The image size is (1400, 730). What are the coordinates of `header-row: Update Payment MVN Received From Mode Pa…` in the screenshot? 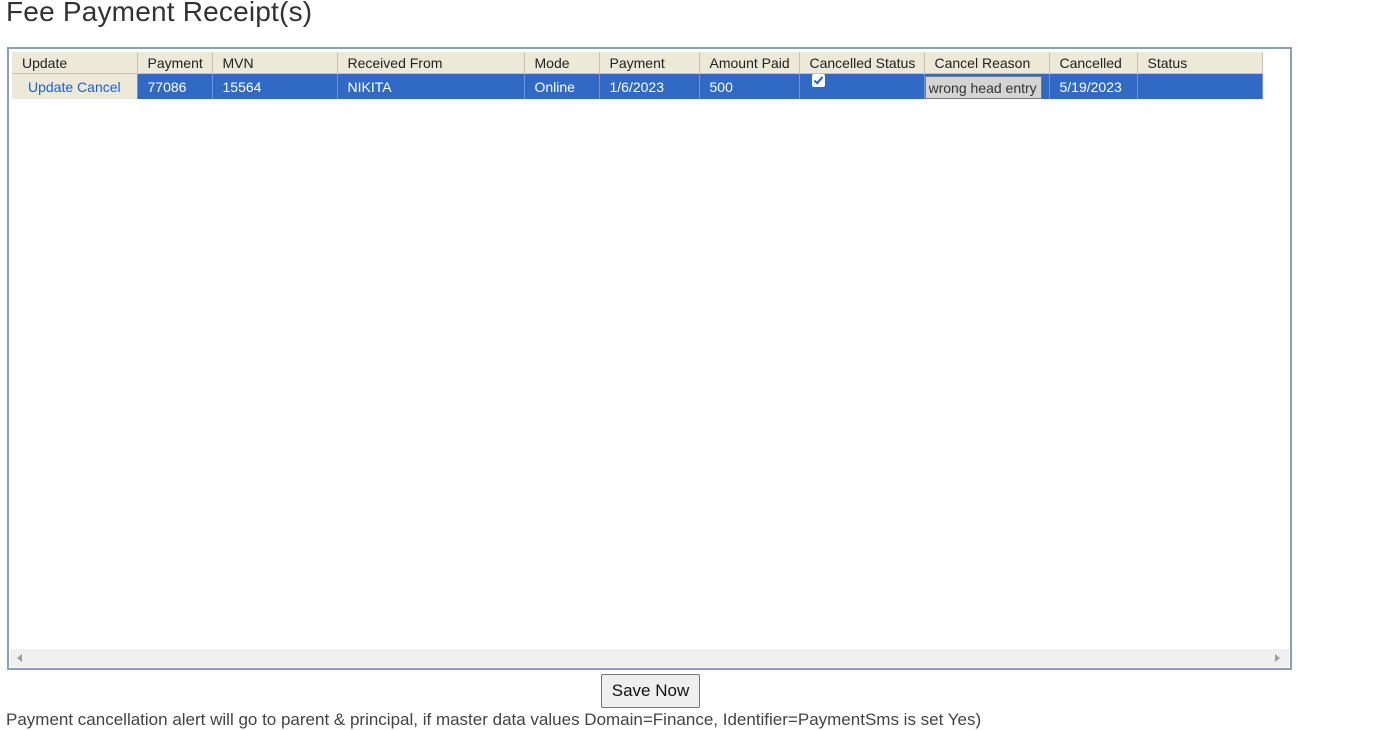 It's located at (637, 63).